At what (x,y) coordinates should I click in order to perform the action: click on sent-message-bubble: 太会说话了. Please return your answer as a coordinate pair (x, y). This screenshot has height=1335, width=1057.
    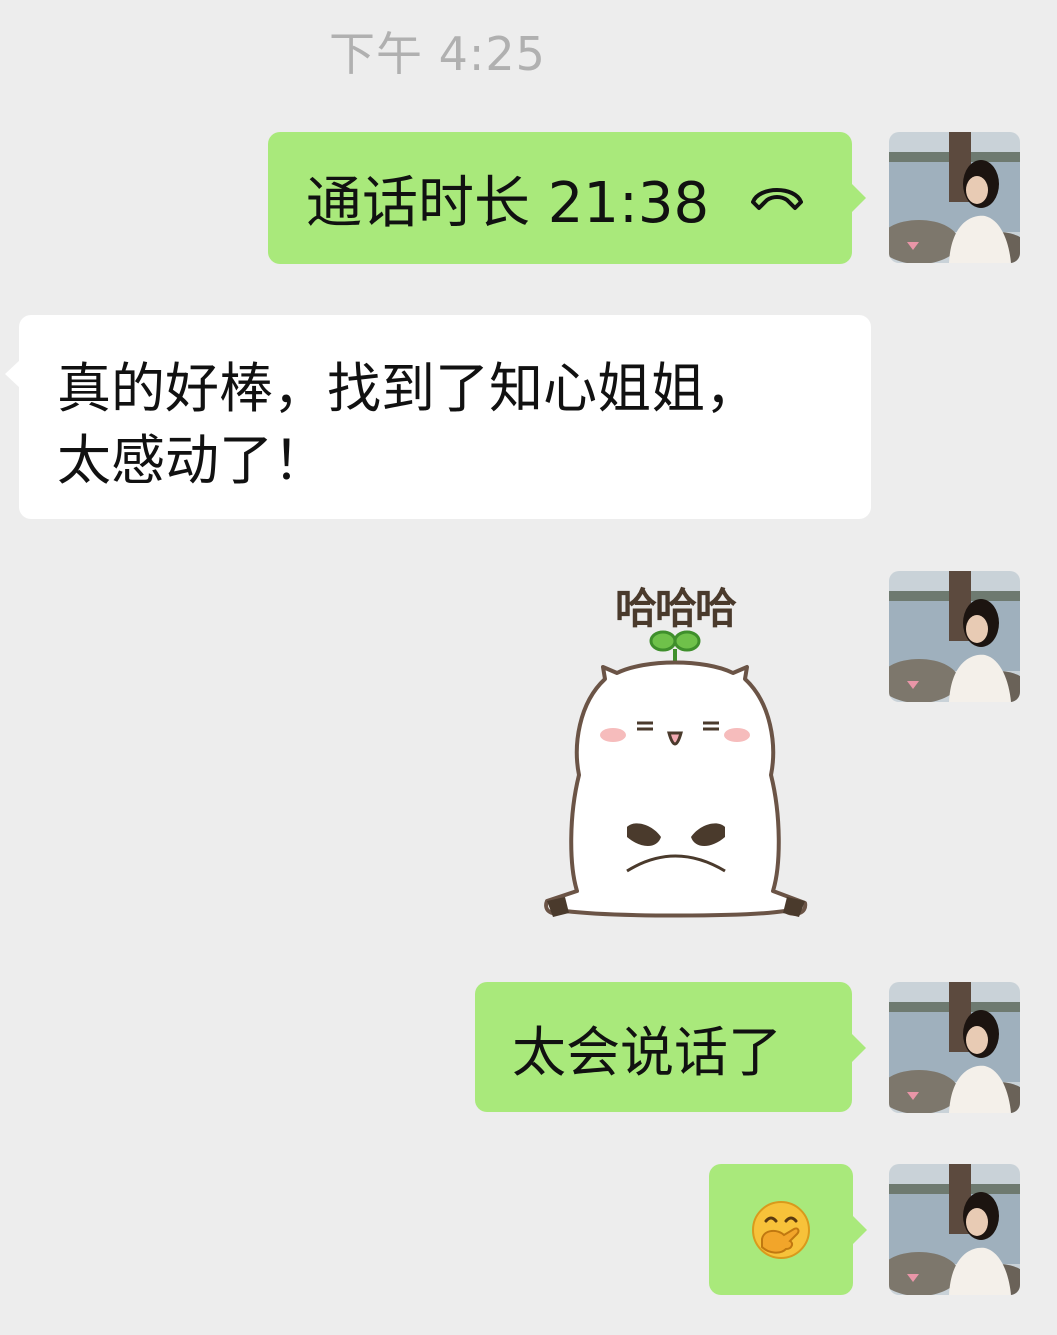
    Looking at the image, I should click on (670, 1047).